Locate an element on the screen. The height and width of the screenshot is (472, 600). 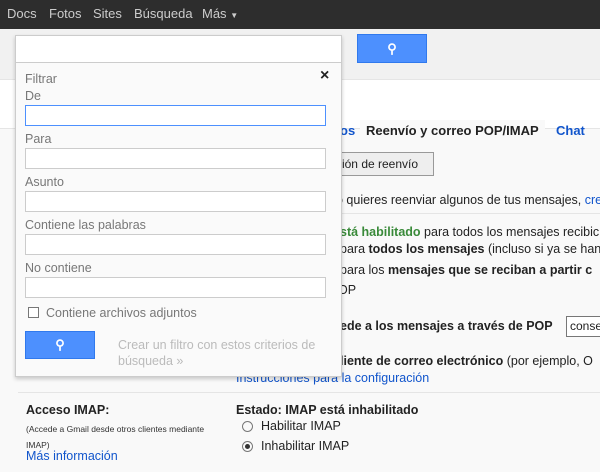
filter-search-button: ⚲ is located at coordinates (60, 345).